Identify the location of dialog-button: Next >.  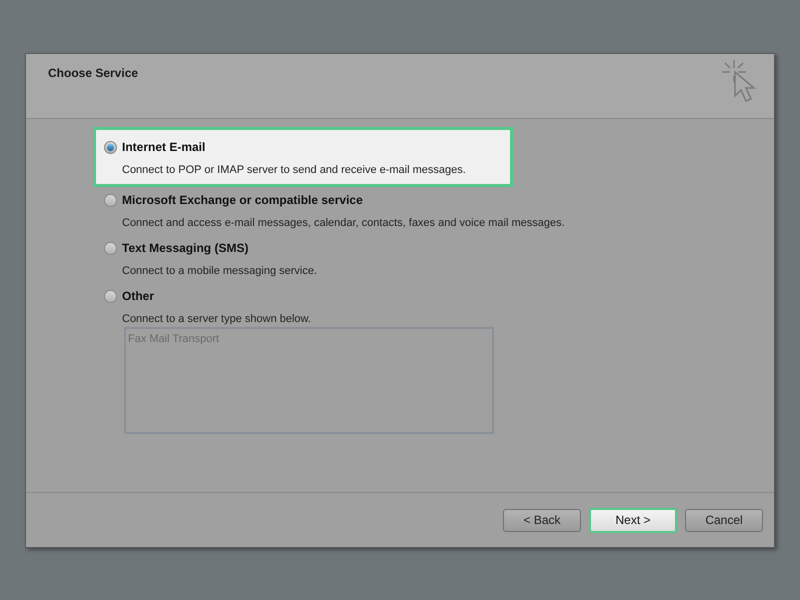
(633, 520).